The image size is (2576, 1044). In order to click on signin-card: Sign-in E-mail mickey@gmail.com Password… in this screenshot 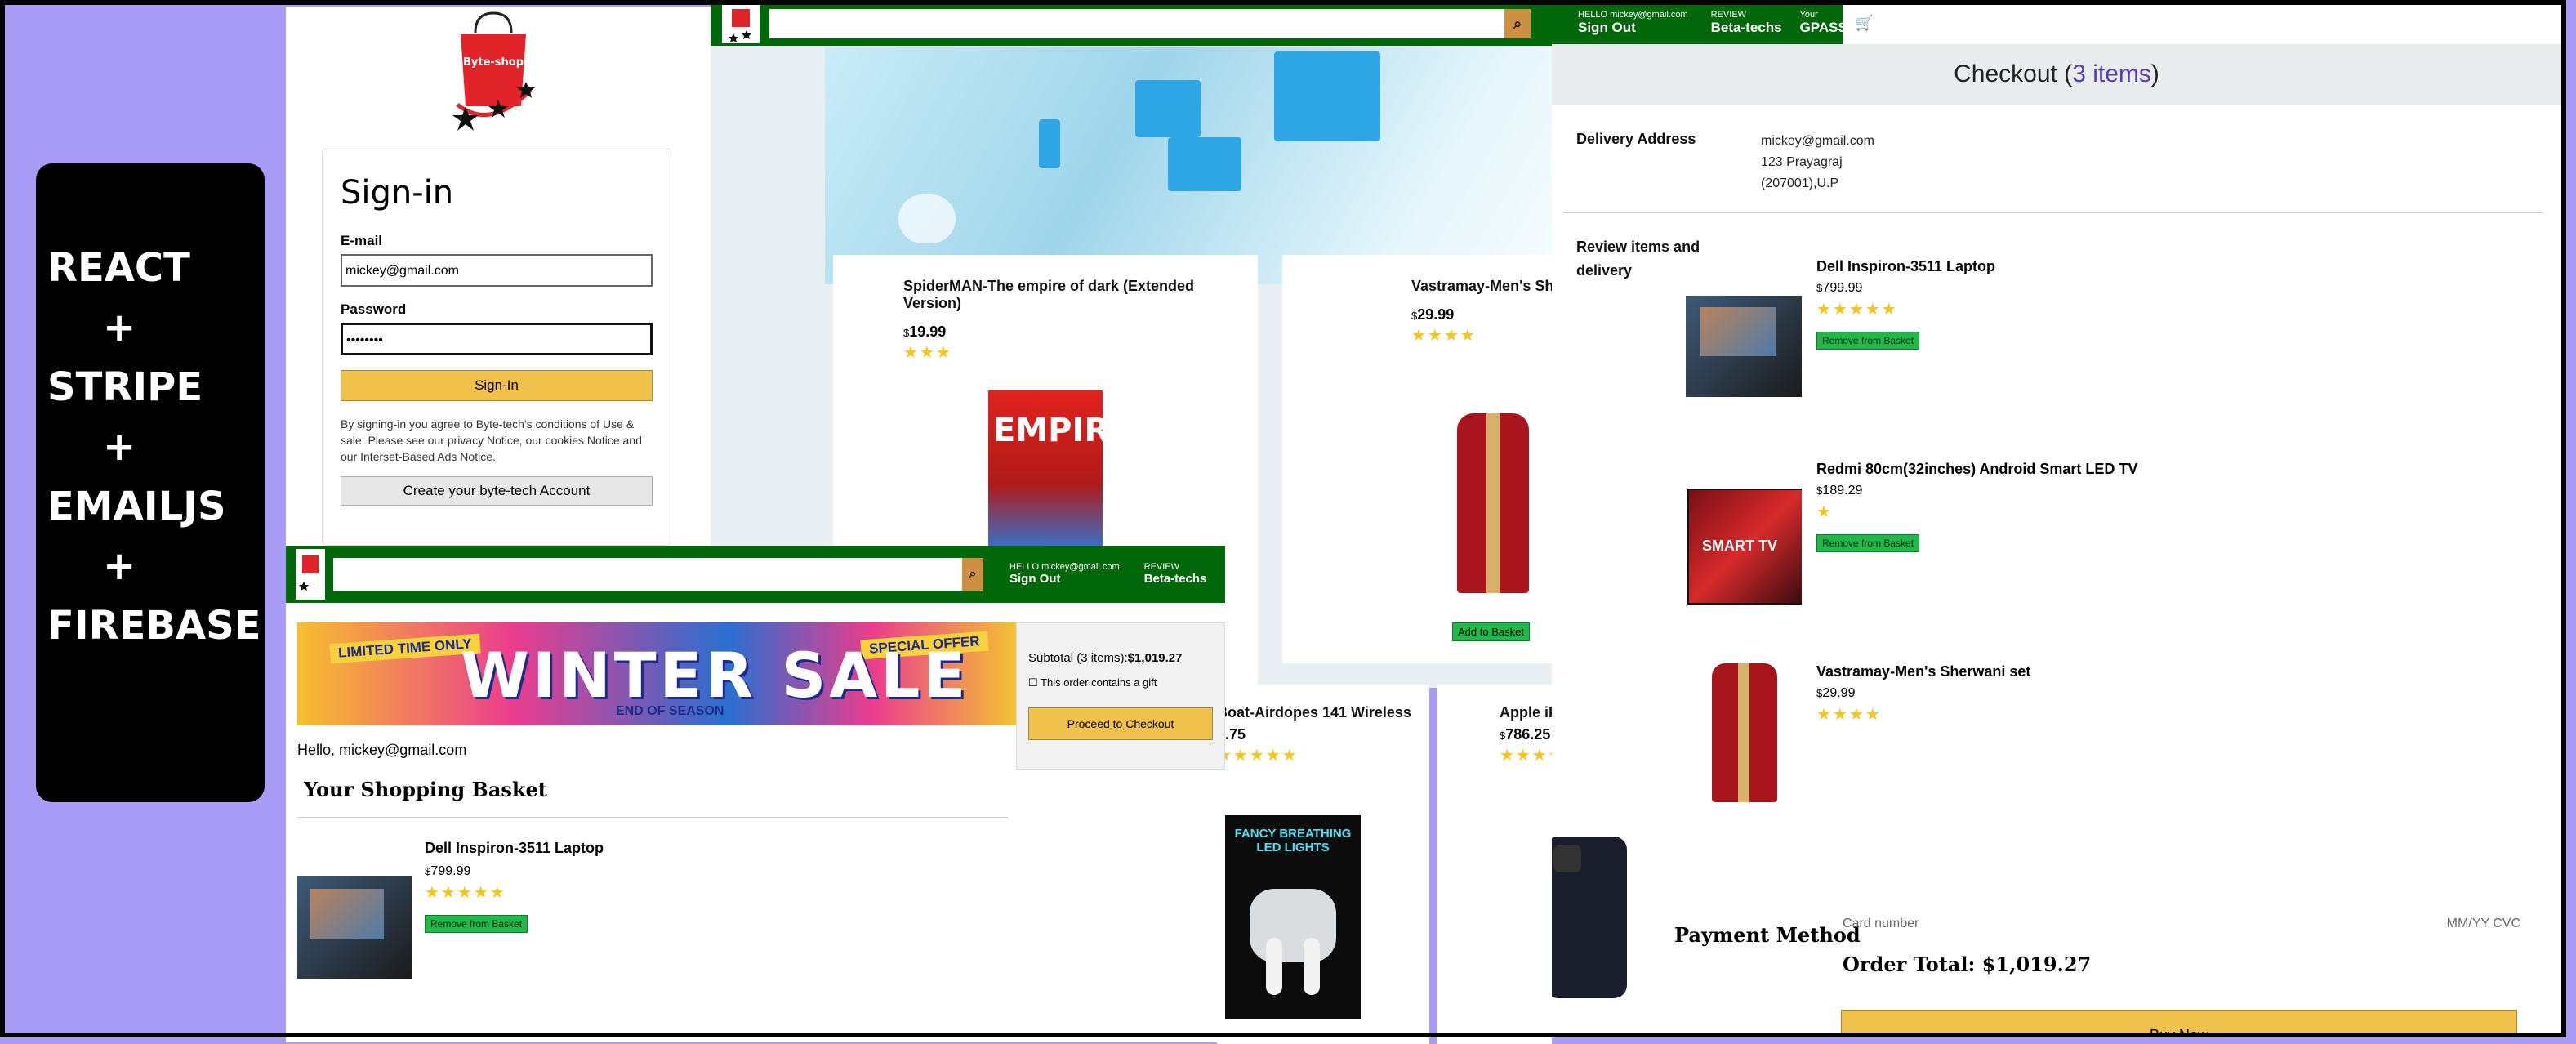, I will do `click(496, 347)`.